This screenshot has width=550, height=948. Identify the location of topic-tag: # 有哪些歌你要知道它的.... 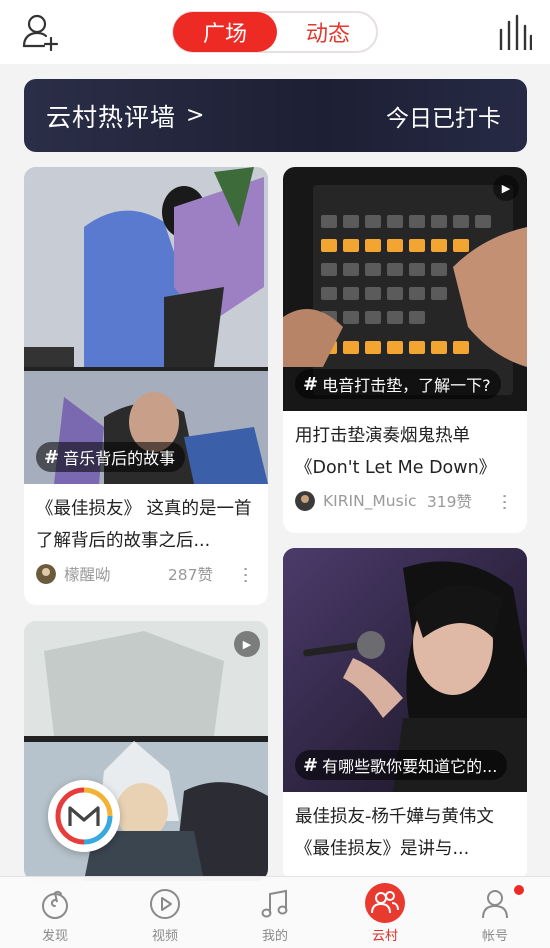
(401, 765).